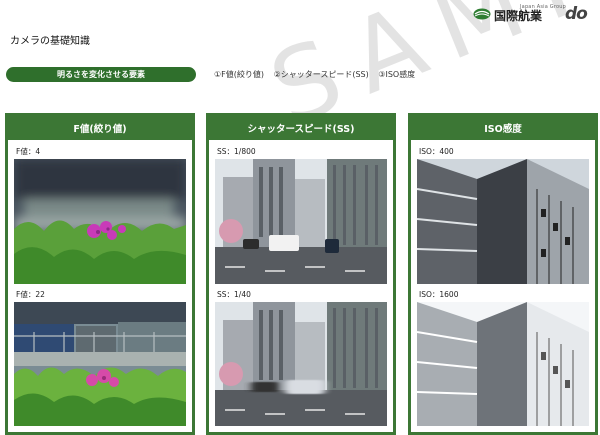  I want to click on factor-list: ①F値(絞り値) ②シャッタースピード(SS) ③ISO感度, so click(318, 74).